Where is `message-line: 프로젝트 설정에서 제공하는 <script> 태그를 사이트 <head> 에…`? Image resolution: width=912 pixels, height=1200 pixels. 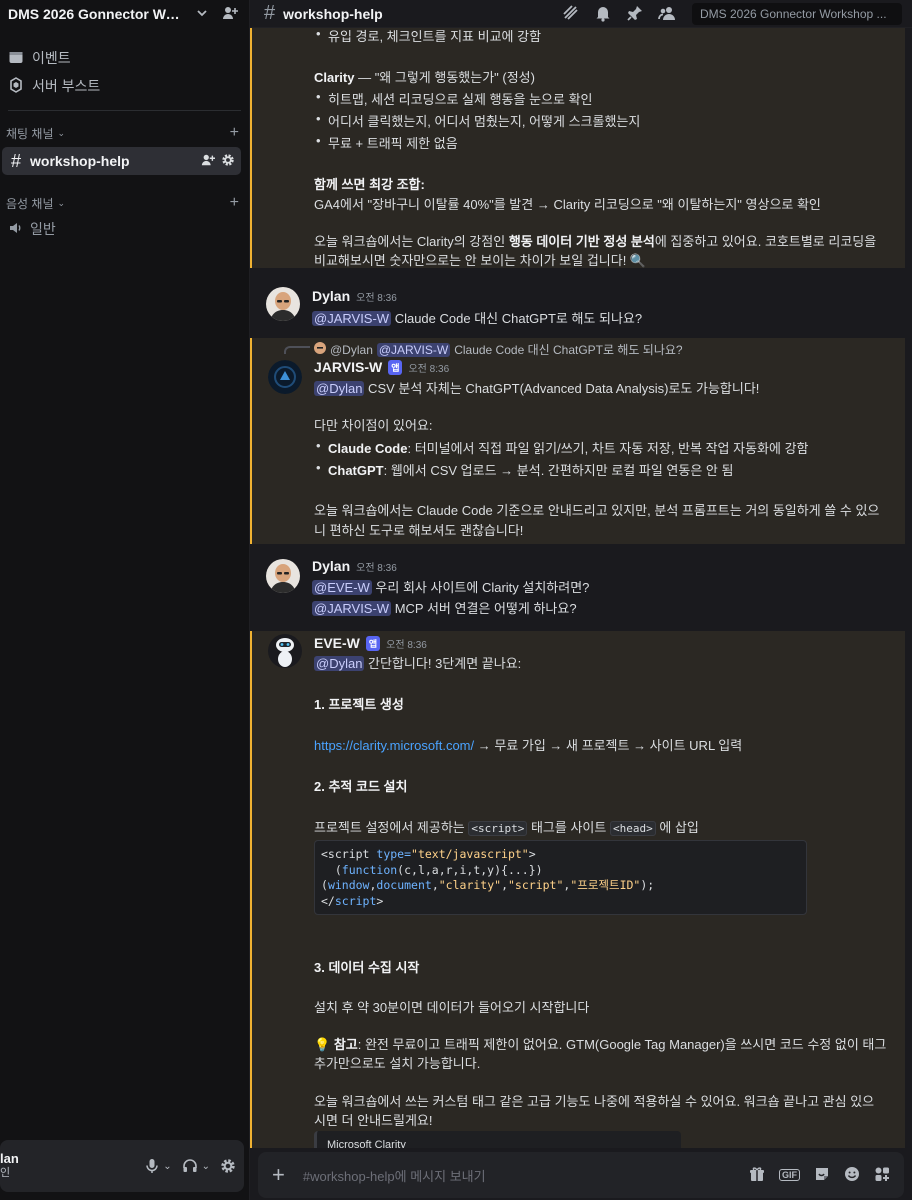 message-line: 프로젝트 설정에서 제공하는 <script> 태그를 사이트 <head> 에… is located at coordinates (506, 828).